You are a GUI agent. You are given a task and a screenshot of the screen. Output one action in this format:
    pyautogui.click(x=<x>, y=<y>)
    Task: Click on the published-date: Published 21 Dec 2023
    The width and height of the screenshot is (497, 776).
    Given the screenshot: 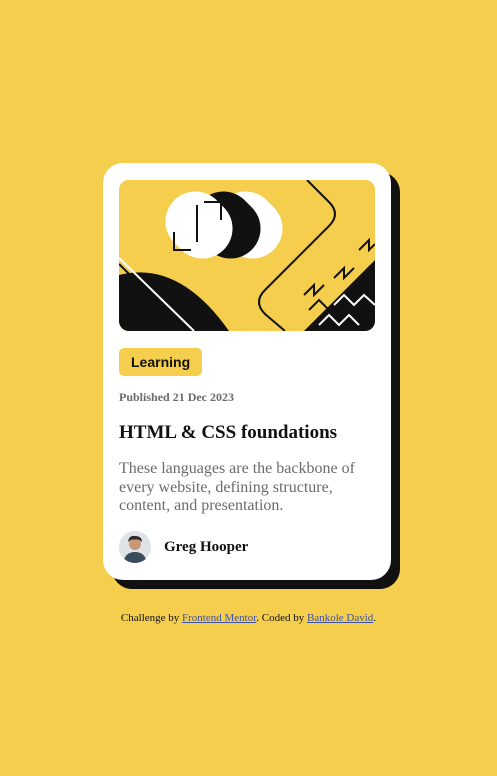 What is the action you would take?
    pyautogui.click(x=177, y=397)
    